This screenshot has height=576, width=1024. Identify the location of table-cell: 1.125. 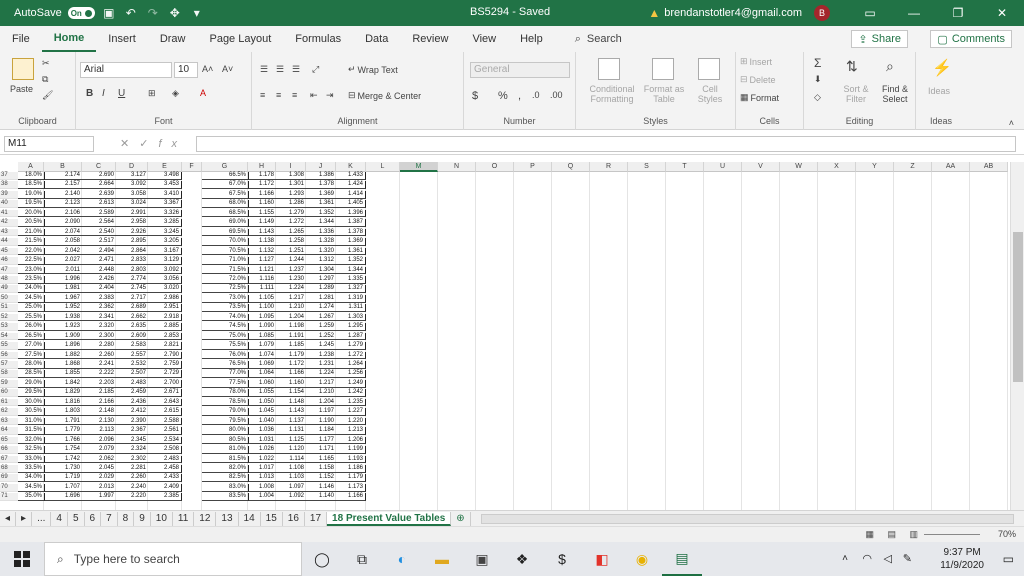
(291, 441).